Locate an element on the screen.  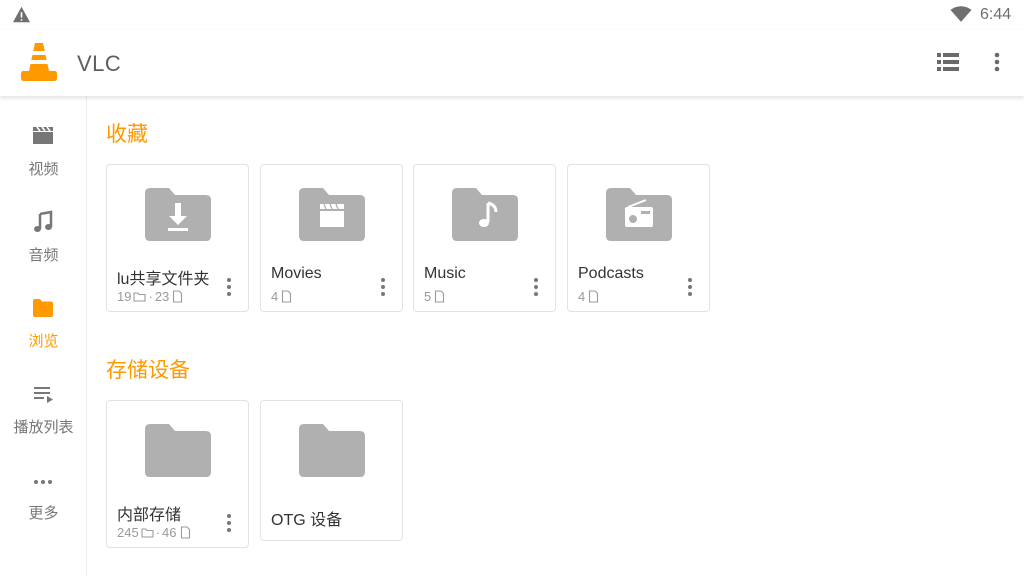
folder-music-icon is located at coordinates (485, 214).